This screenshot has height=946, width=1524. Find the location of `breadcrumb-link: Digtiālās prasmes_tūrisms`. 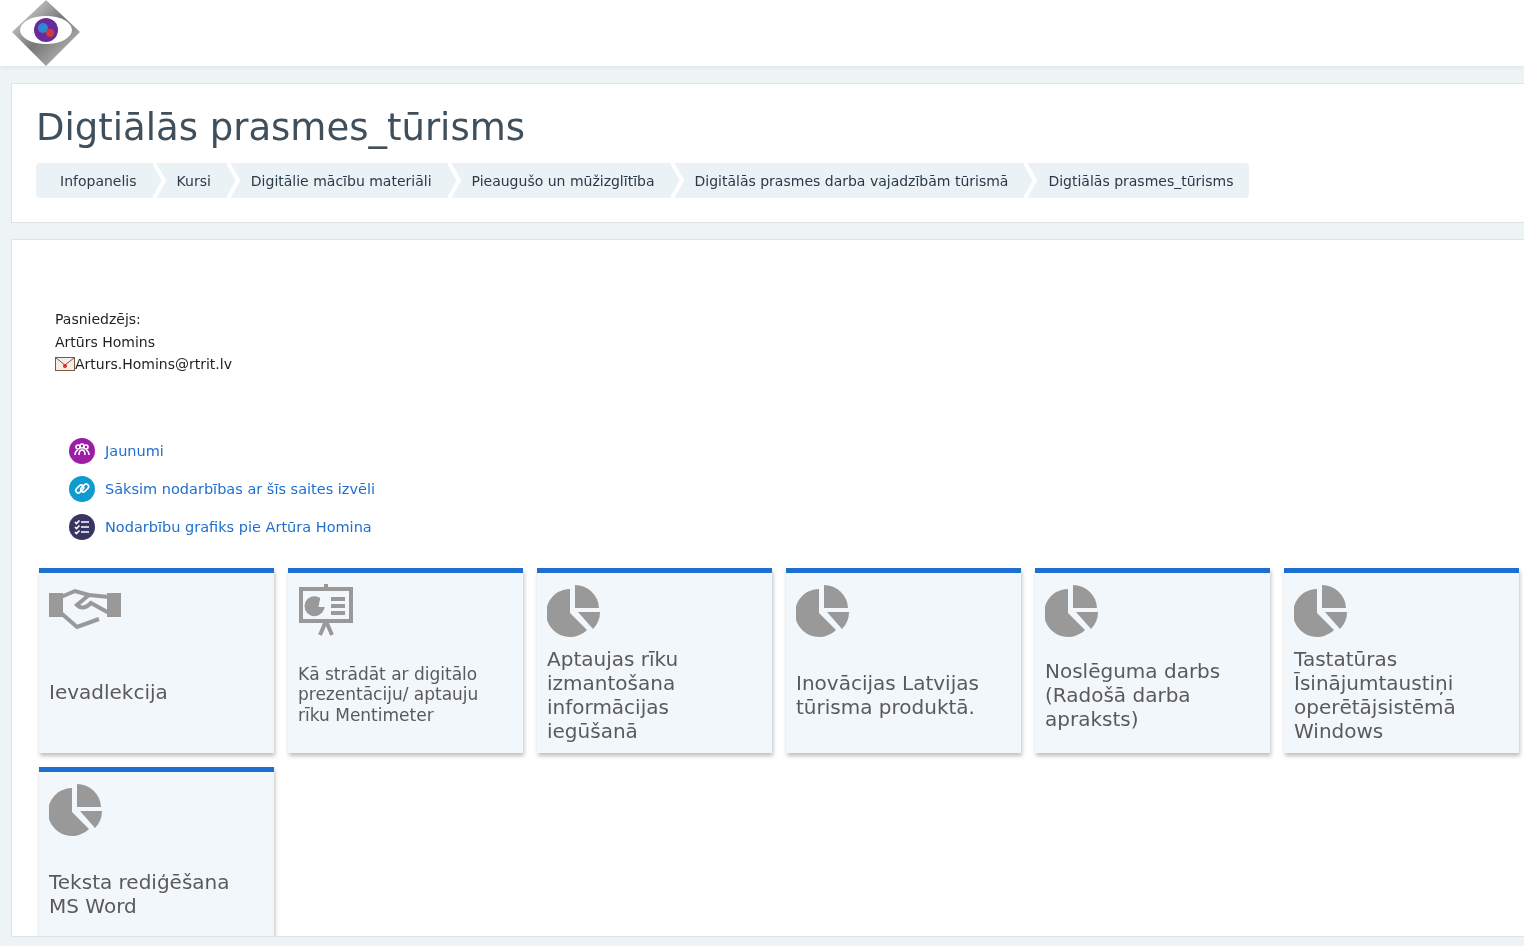

breadcrumb-link: Digtiālās prasmes_tūrisms is located at coordinates (1144, 180).